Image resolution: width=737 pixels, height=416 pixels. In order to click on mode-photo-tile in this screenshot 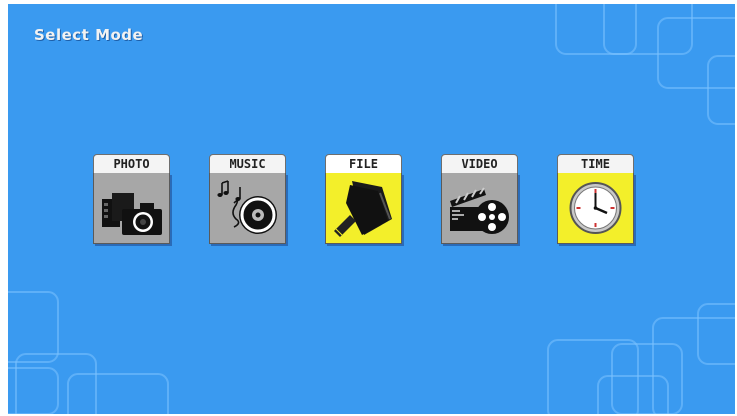, I will do `click(131, 208)`.